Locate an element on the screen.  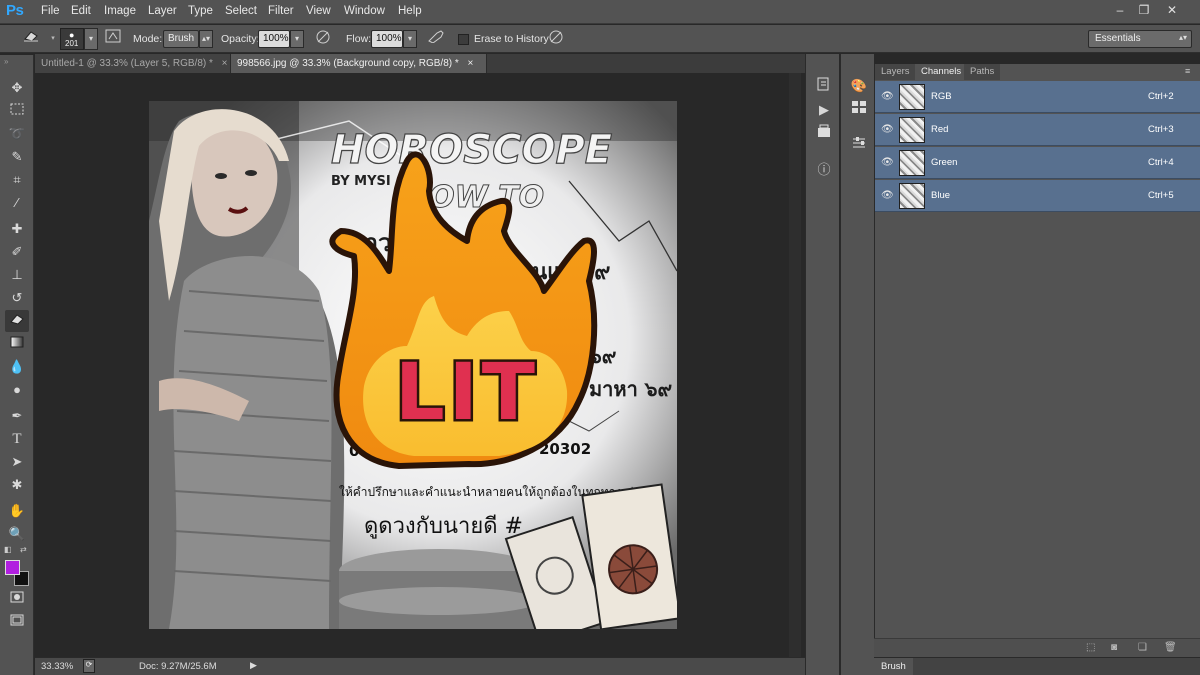
quick-selection-tool-icon: ✎ is located at coordinates (17, 157).